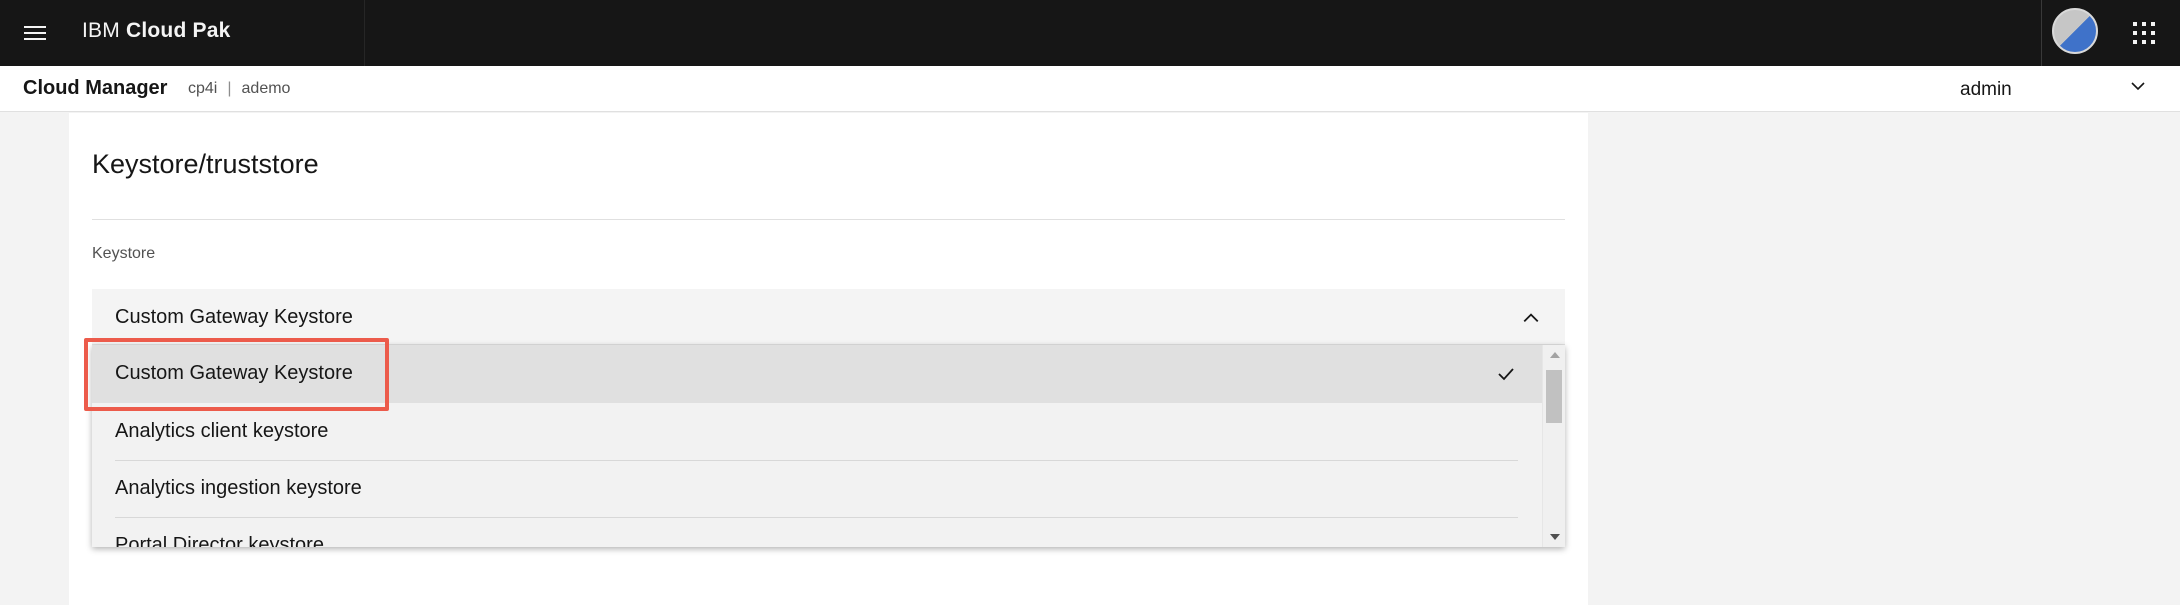 This screenshot has height=605, width=2180. I want to click on option-label: Custom Gateway Keystore, so click(234, 373).